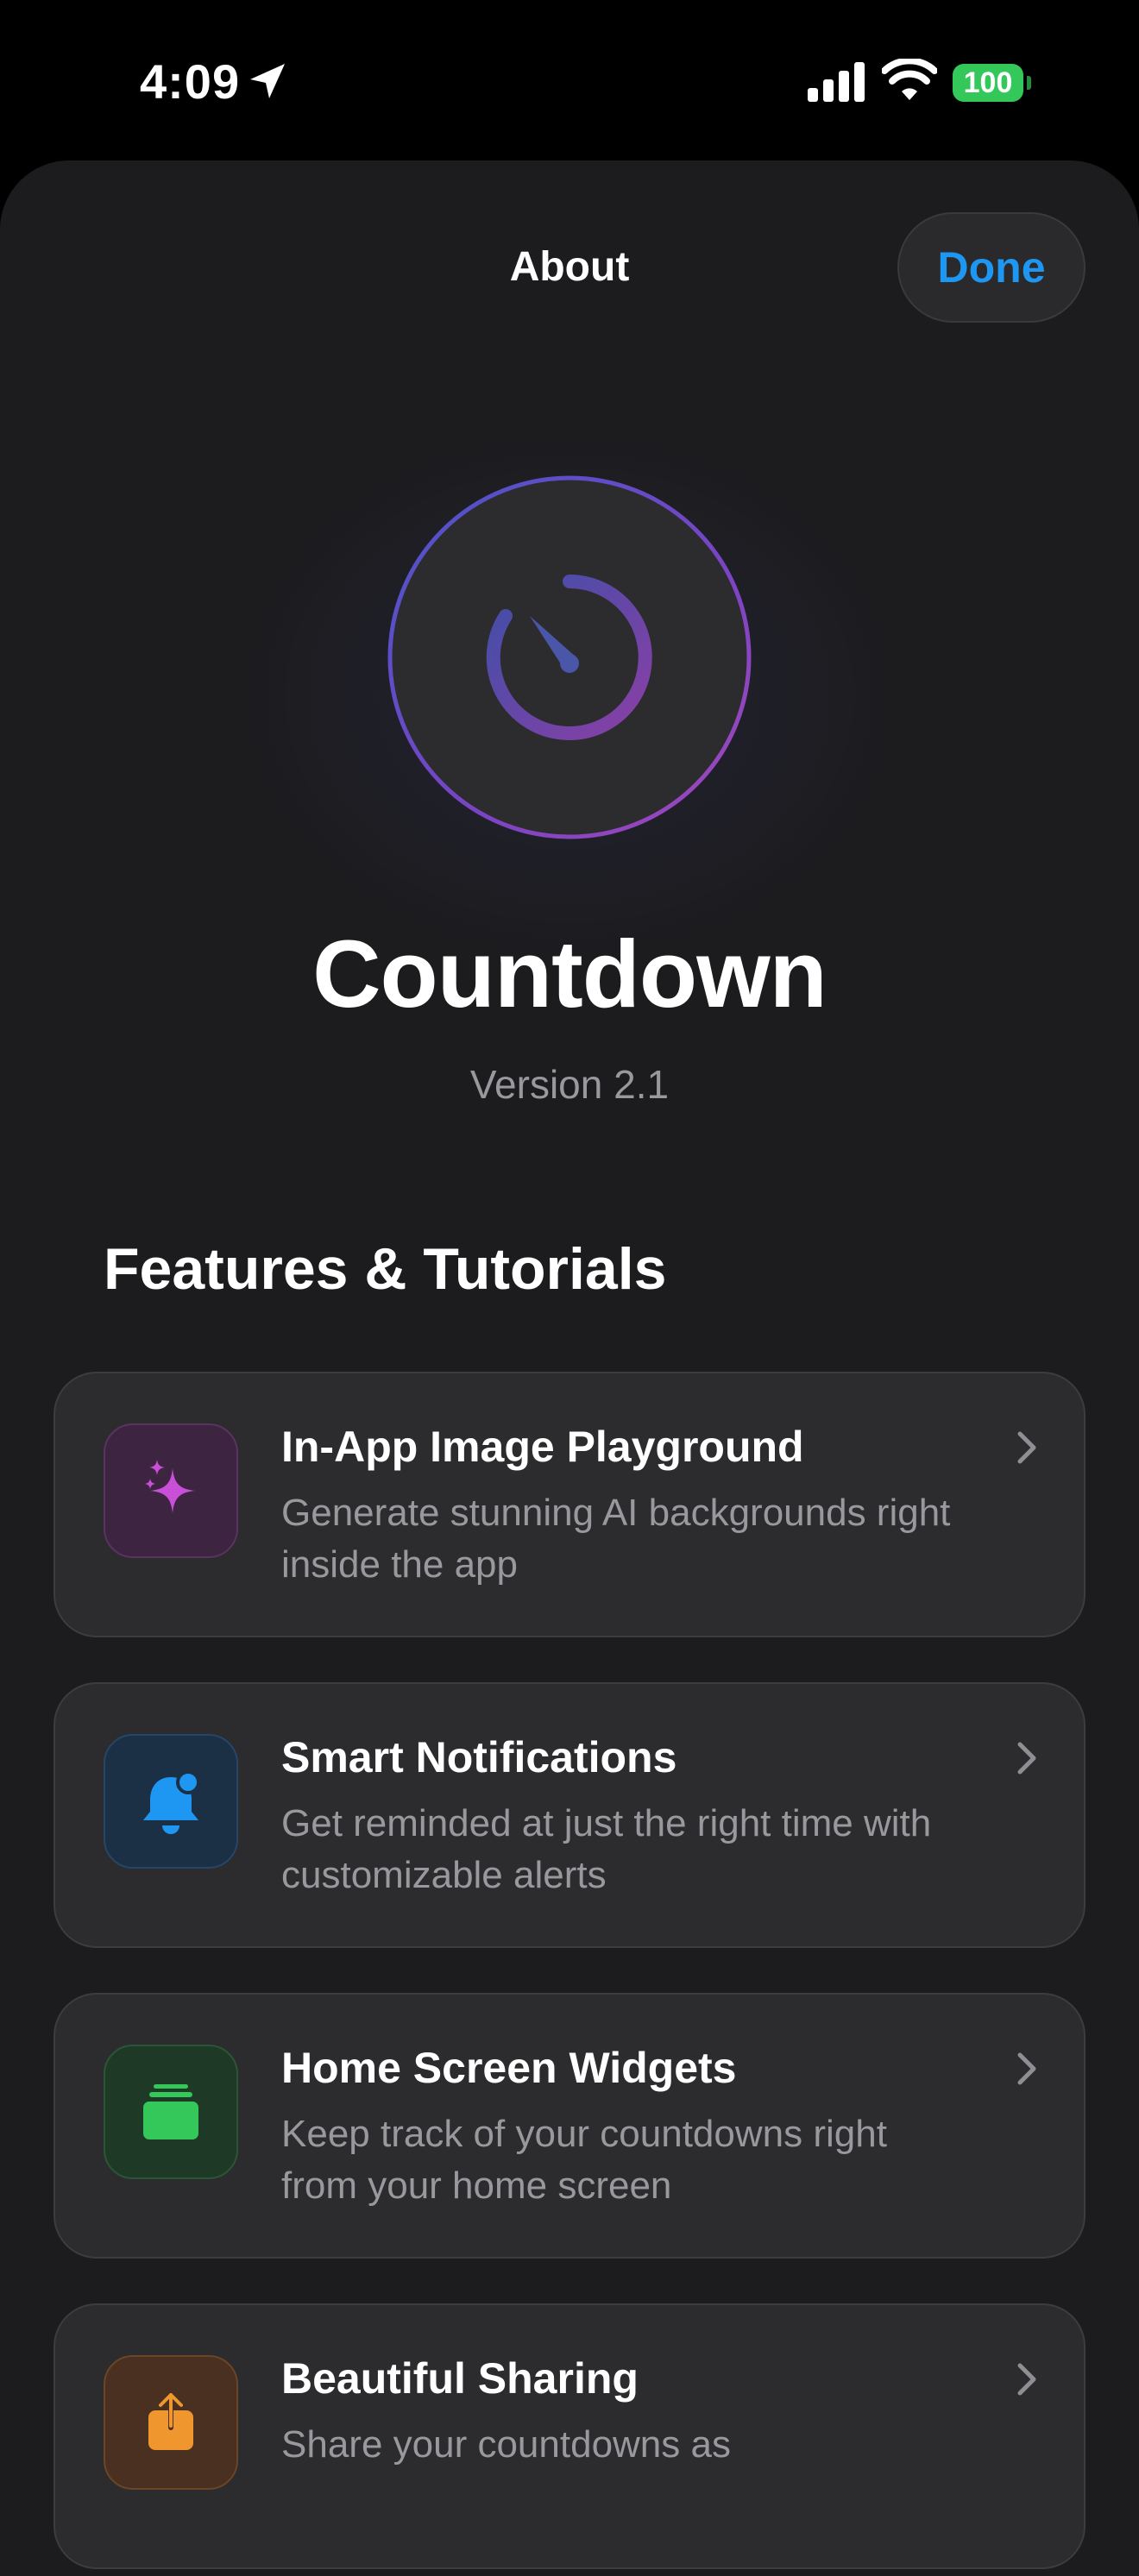 Image resolution: width=1139 pixels, height=2576 pixels. Describe the element at coordinates (910, 79) in the screenshot. I see `wifi-icon` at that location.